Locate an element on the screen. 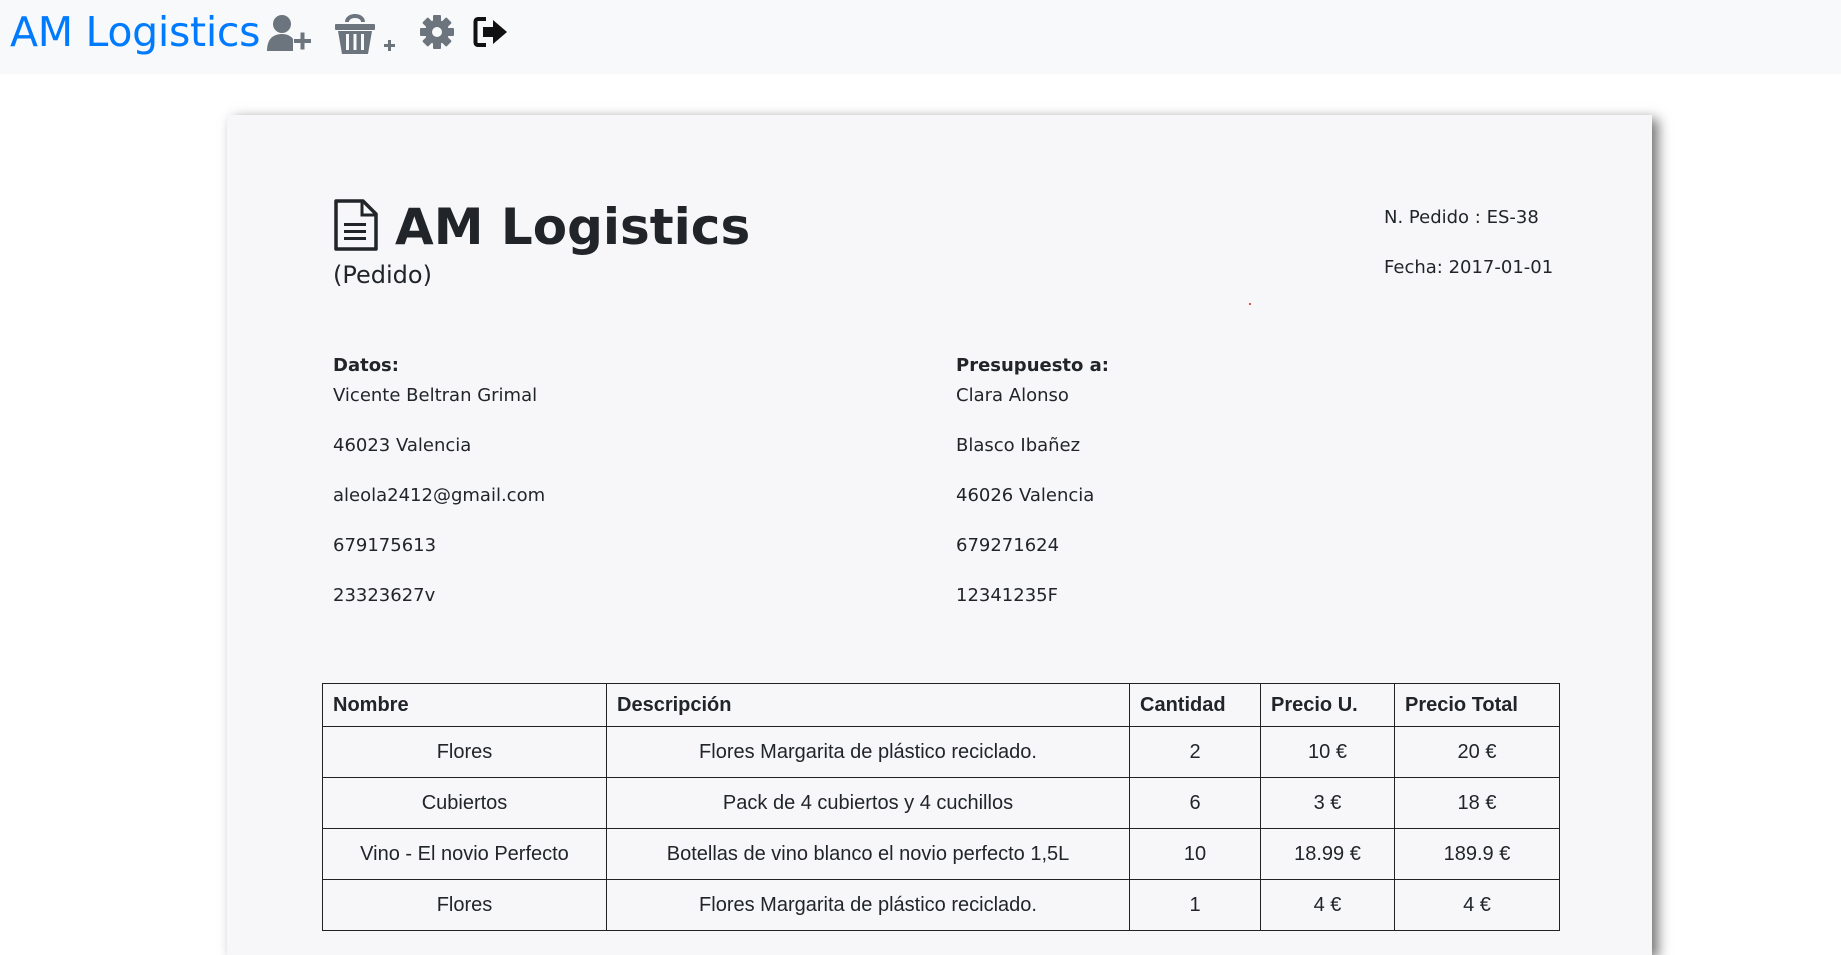 This screenshot has width=1841, height=955. cell-precio-total: 20 € is located at coordinates (1477, 752).